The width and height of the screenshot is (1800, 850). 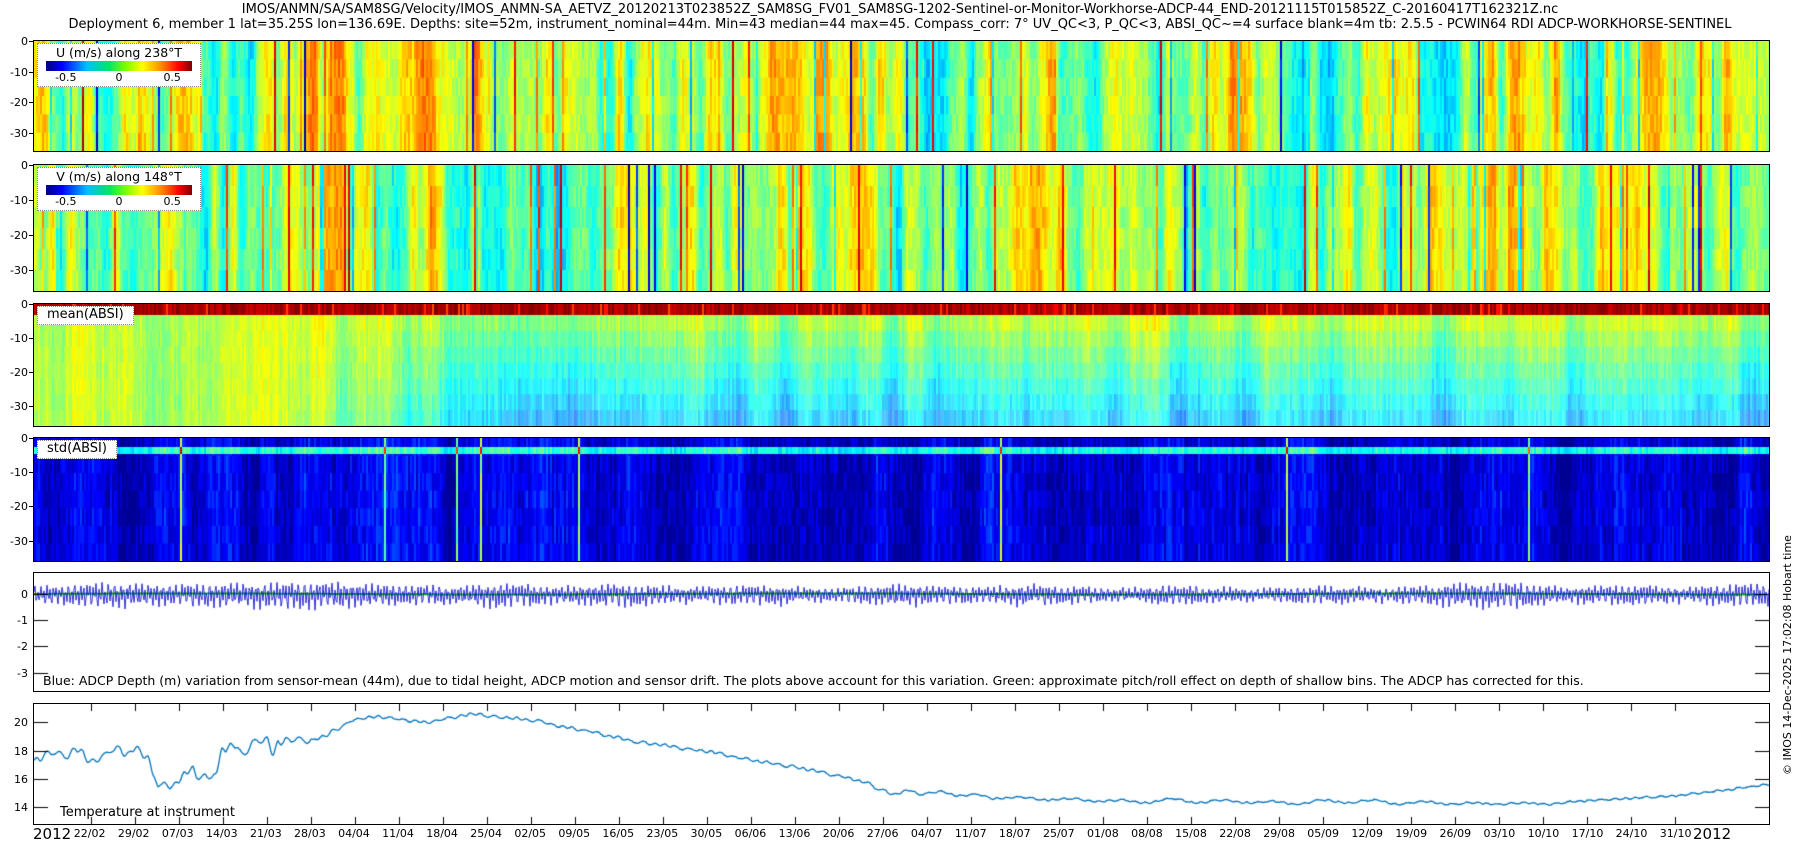 What do you see at coordinates (1543, 833) in the screenshot?
I see `x-tick-label: 10/10` at bounding box center [1543, 833].